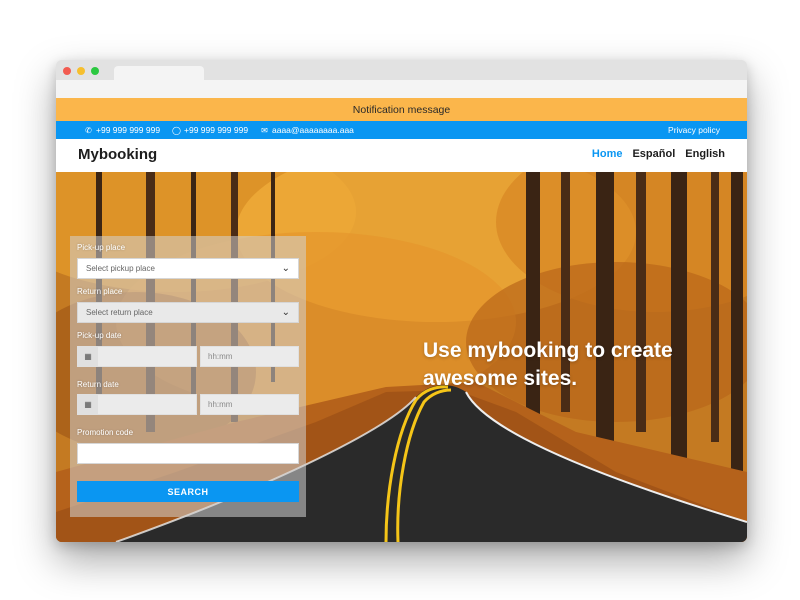 The width and height of the screenshot is (800, 600). Describe the element at coordinates (188, 453) in the screenshot. I see `promotion-code-input` at that location.